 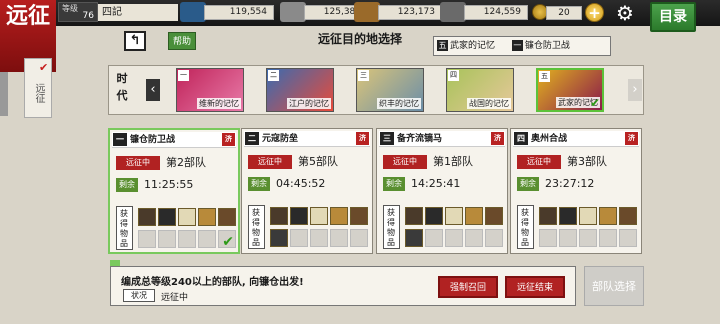 I want to click on mission-num: 四, so click(x=521, y=138).